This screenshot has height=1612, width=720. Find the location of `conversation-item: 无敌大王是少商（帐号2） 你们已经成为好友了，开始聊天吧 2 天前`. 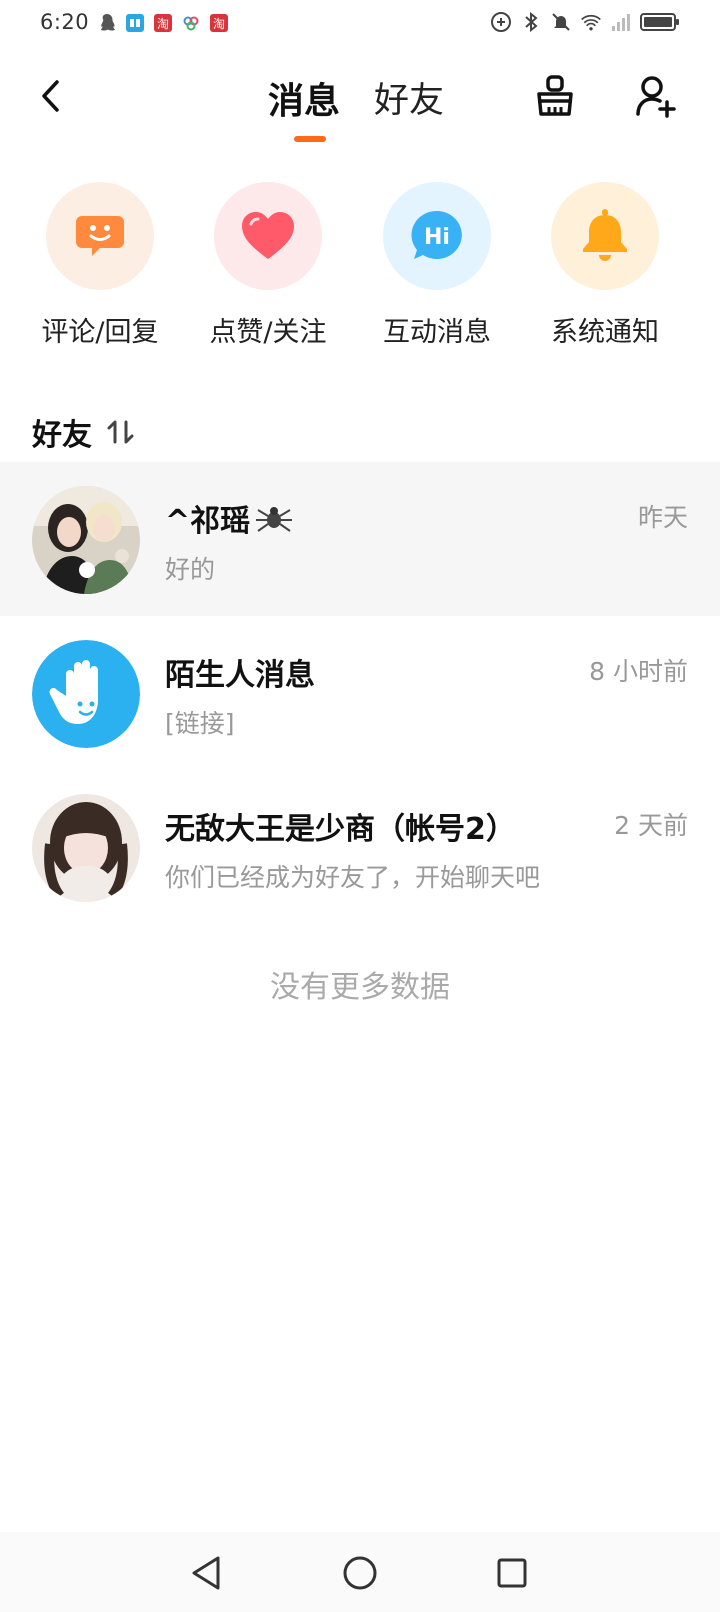

conversation-item: 无敌大王是少商（帐号2） 你们已经成为好友了，开始聊天吧 2 天前 is located at coordinates (360, 847).